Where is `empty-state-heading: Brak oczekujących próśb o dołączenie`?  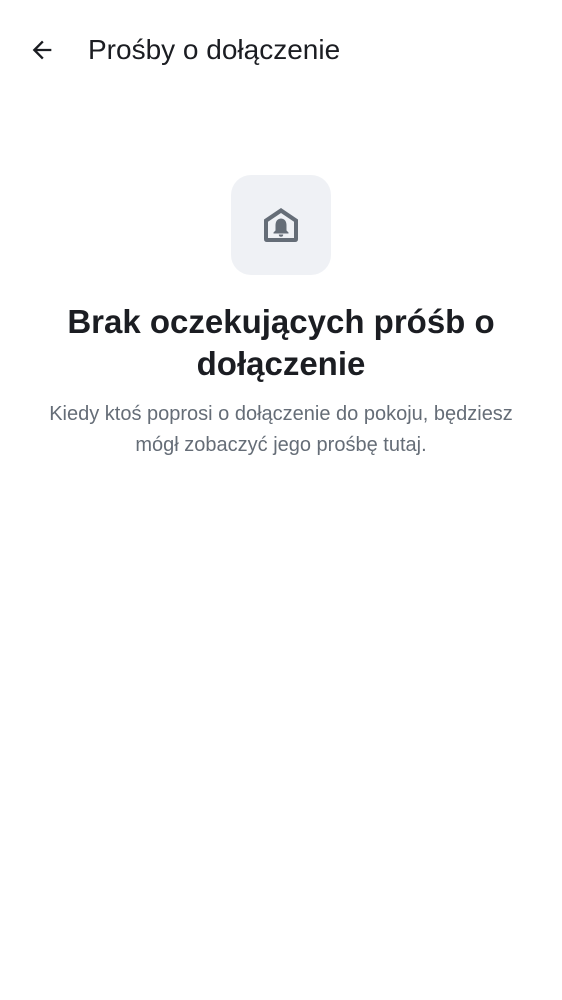 empty-state-heading: Brak oczekujących próśb o dołączenie is located at coordinates (281, 342).